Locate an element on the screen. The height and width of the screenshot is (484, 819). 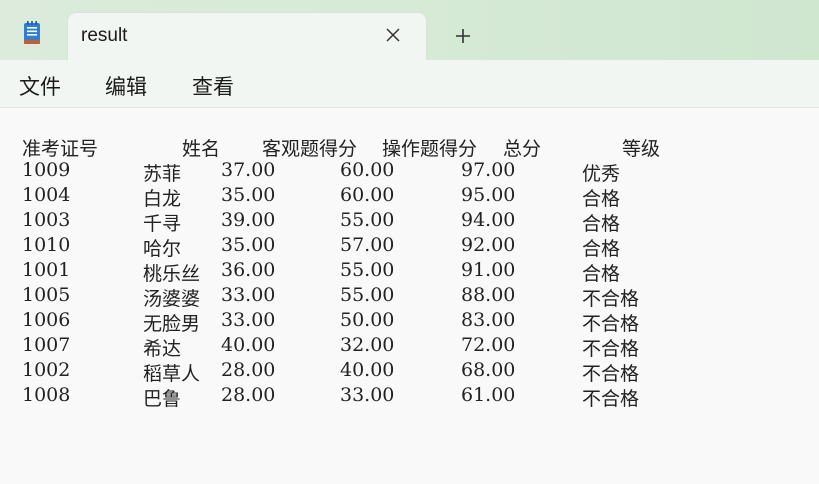
row-practical: 50.00 is located at coordinates (367, 320).